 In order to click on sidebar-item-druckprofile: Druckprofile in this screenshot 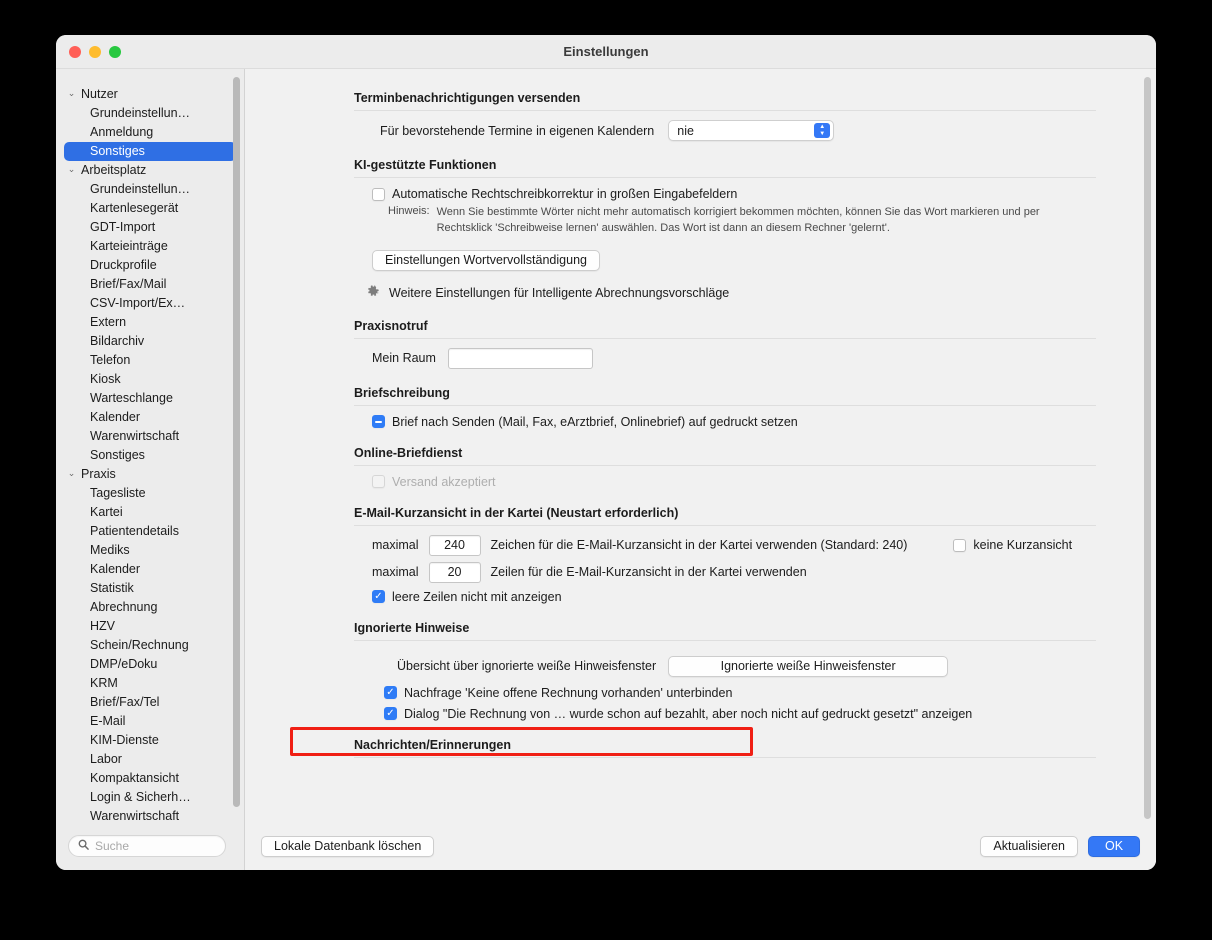, I will do `click(150, 265)`.